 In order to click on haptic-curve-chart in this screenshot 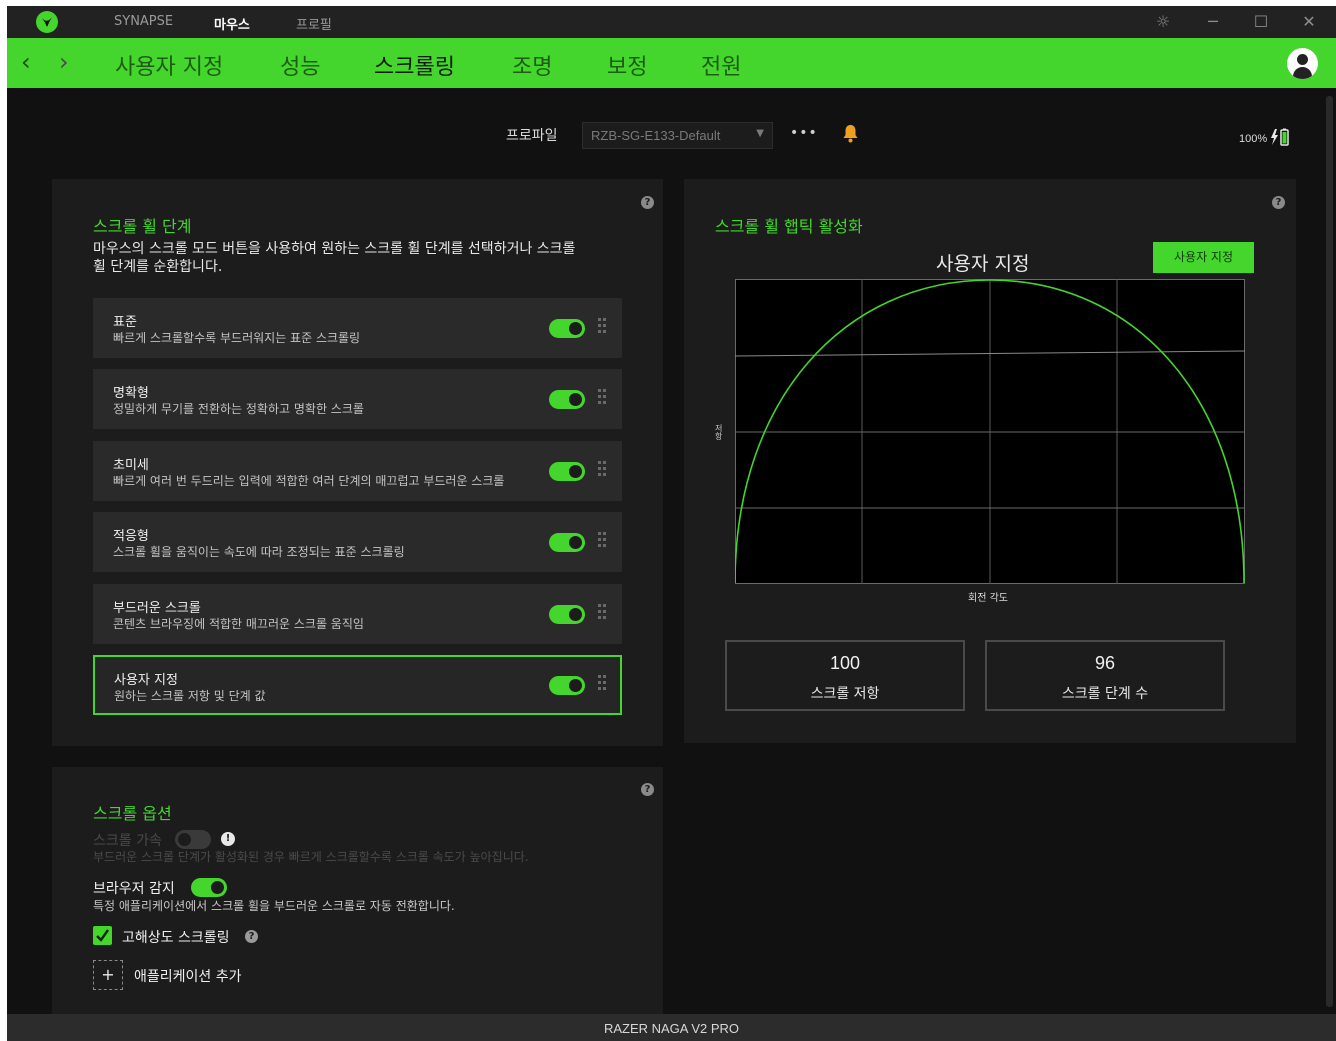, I will do `click(990, 432)`.